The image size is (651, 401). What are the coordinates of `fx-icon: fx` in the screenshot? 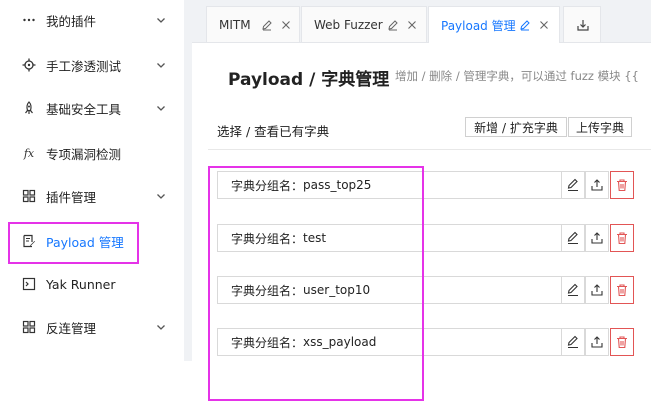 It's located at (29, 153).